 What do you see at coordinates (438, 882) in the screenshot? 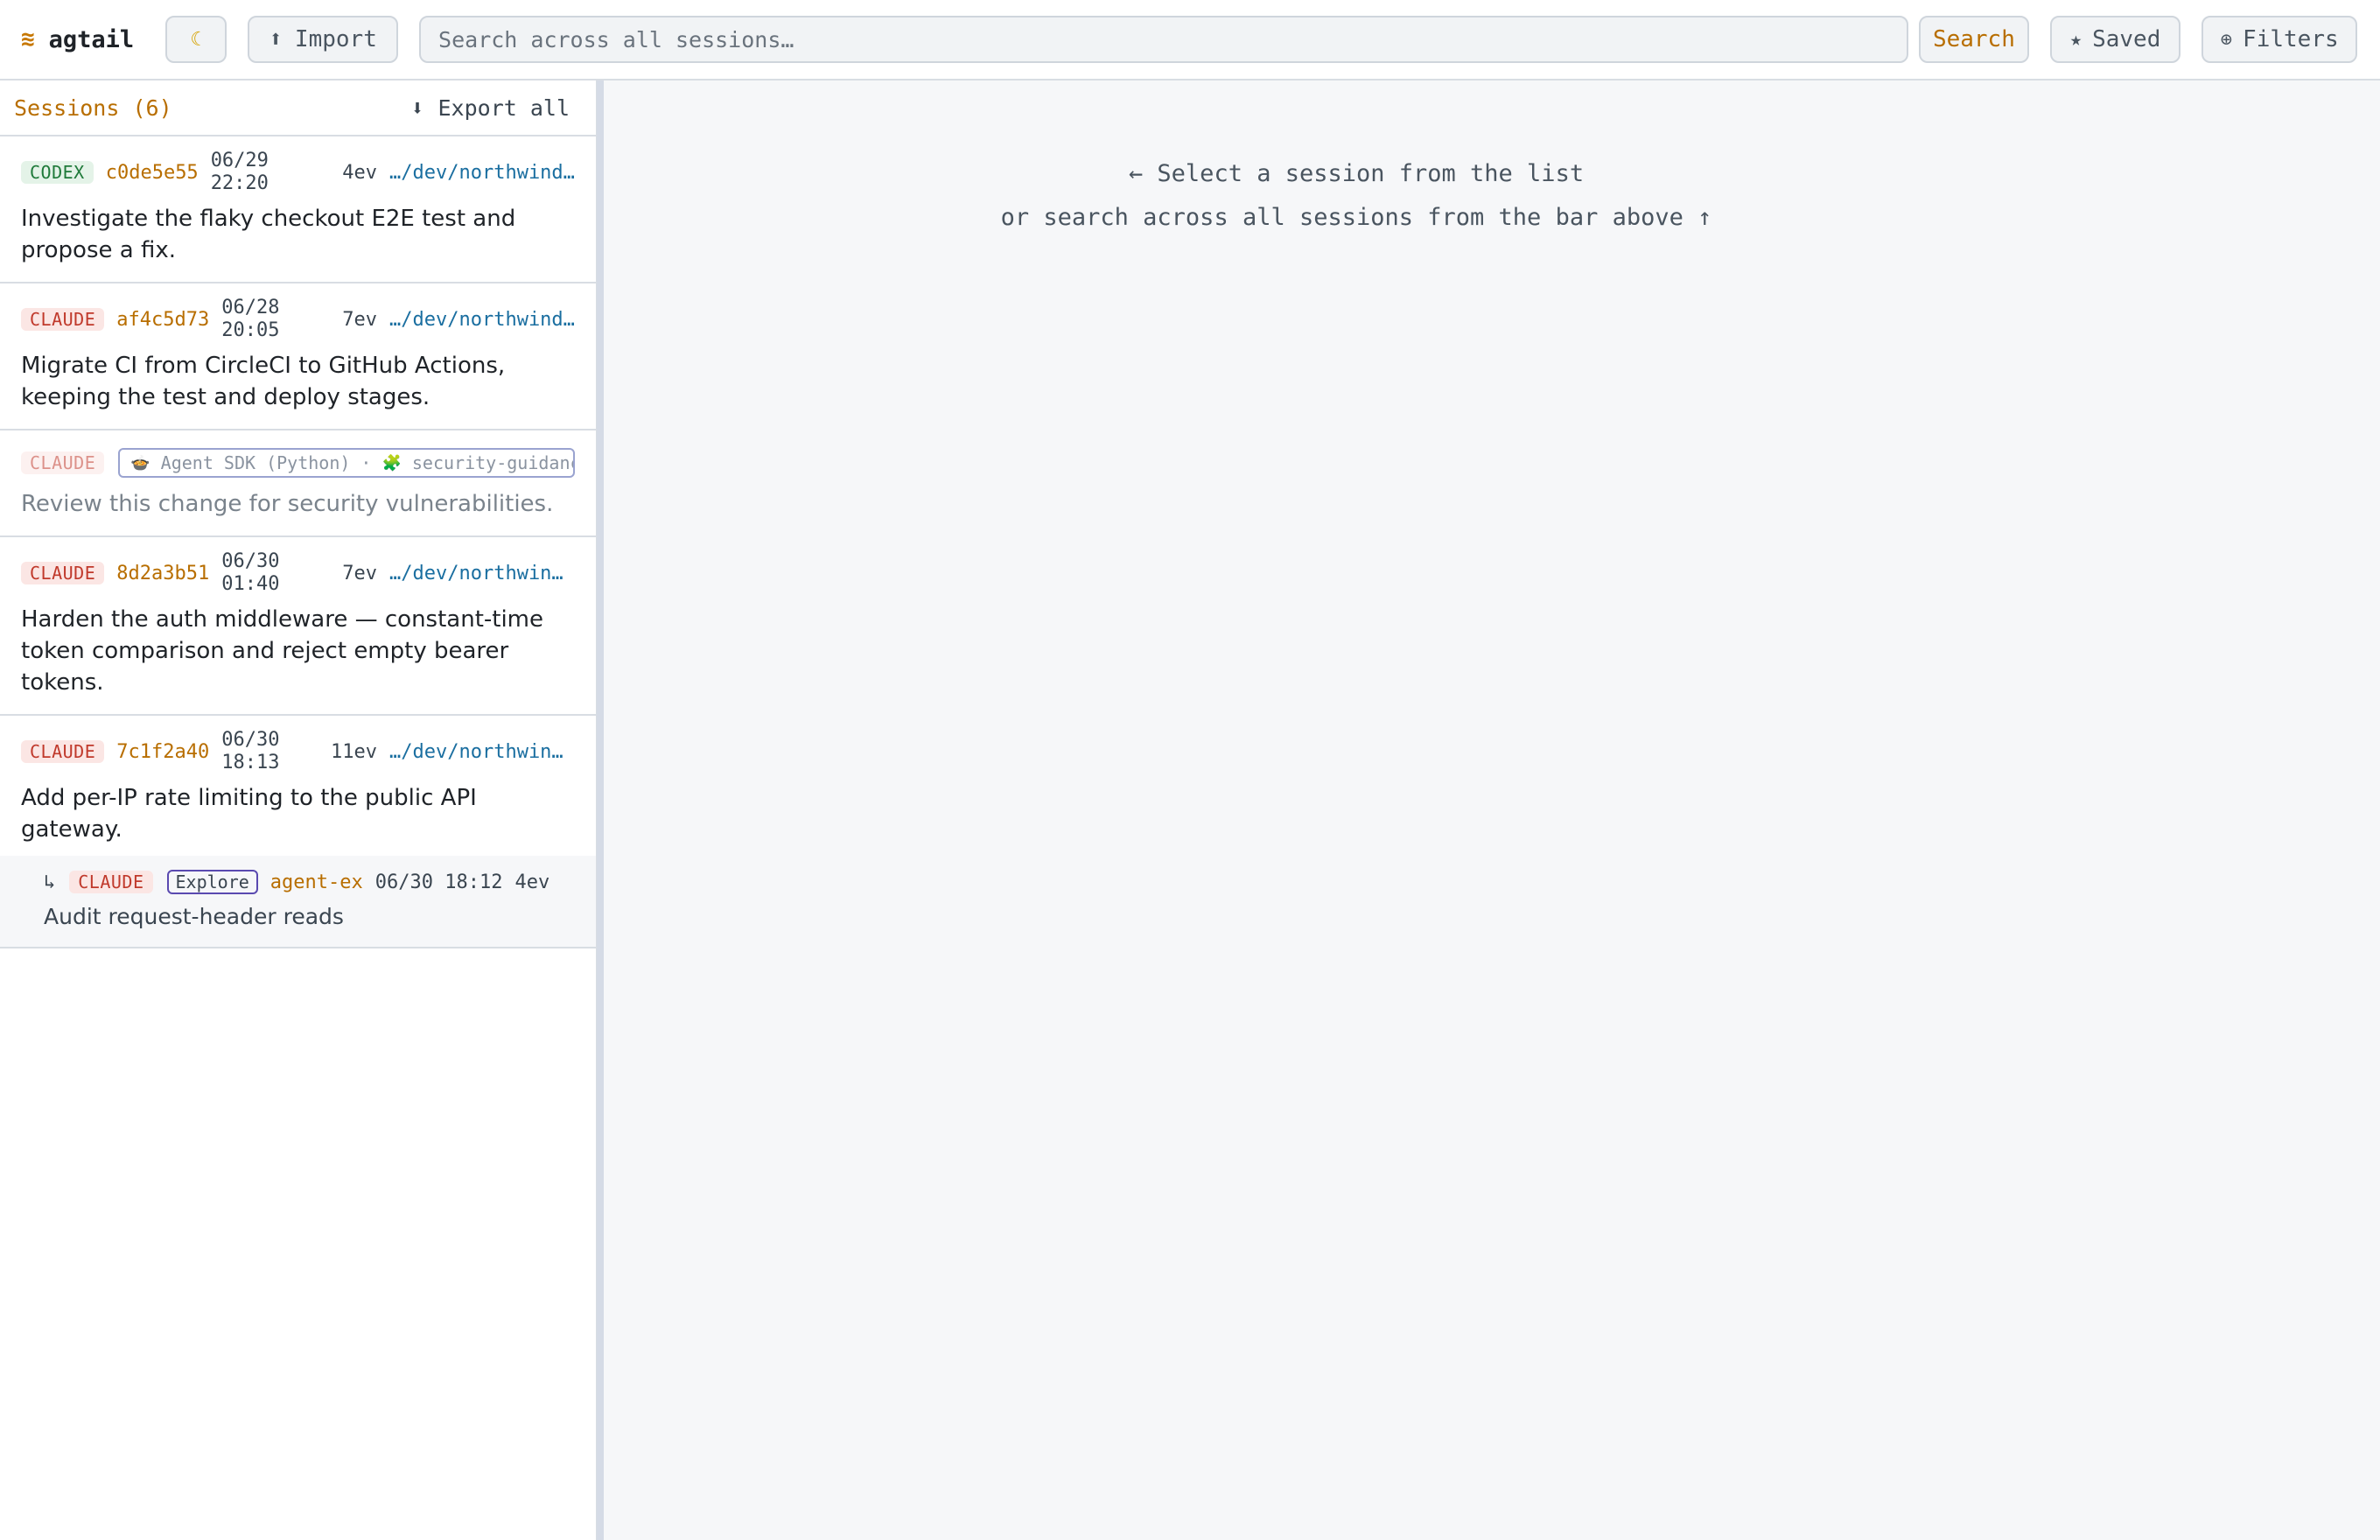
I see `subagent-datetime: 06/30 18:12` at bounding box center [438, 882].